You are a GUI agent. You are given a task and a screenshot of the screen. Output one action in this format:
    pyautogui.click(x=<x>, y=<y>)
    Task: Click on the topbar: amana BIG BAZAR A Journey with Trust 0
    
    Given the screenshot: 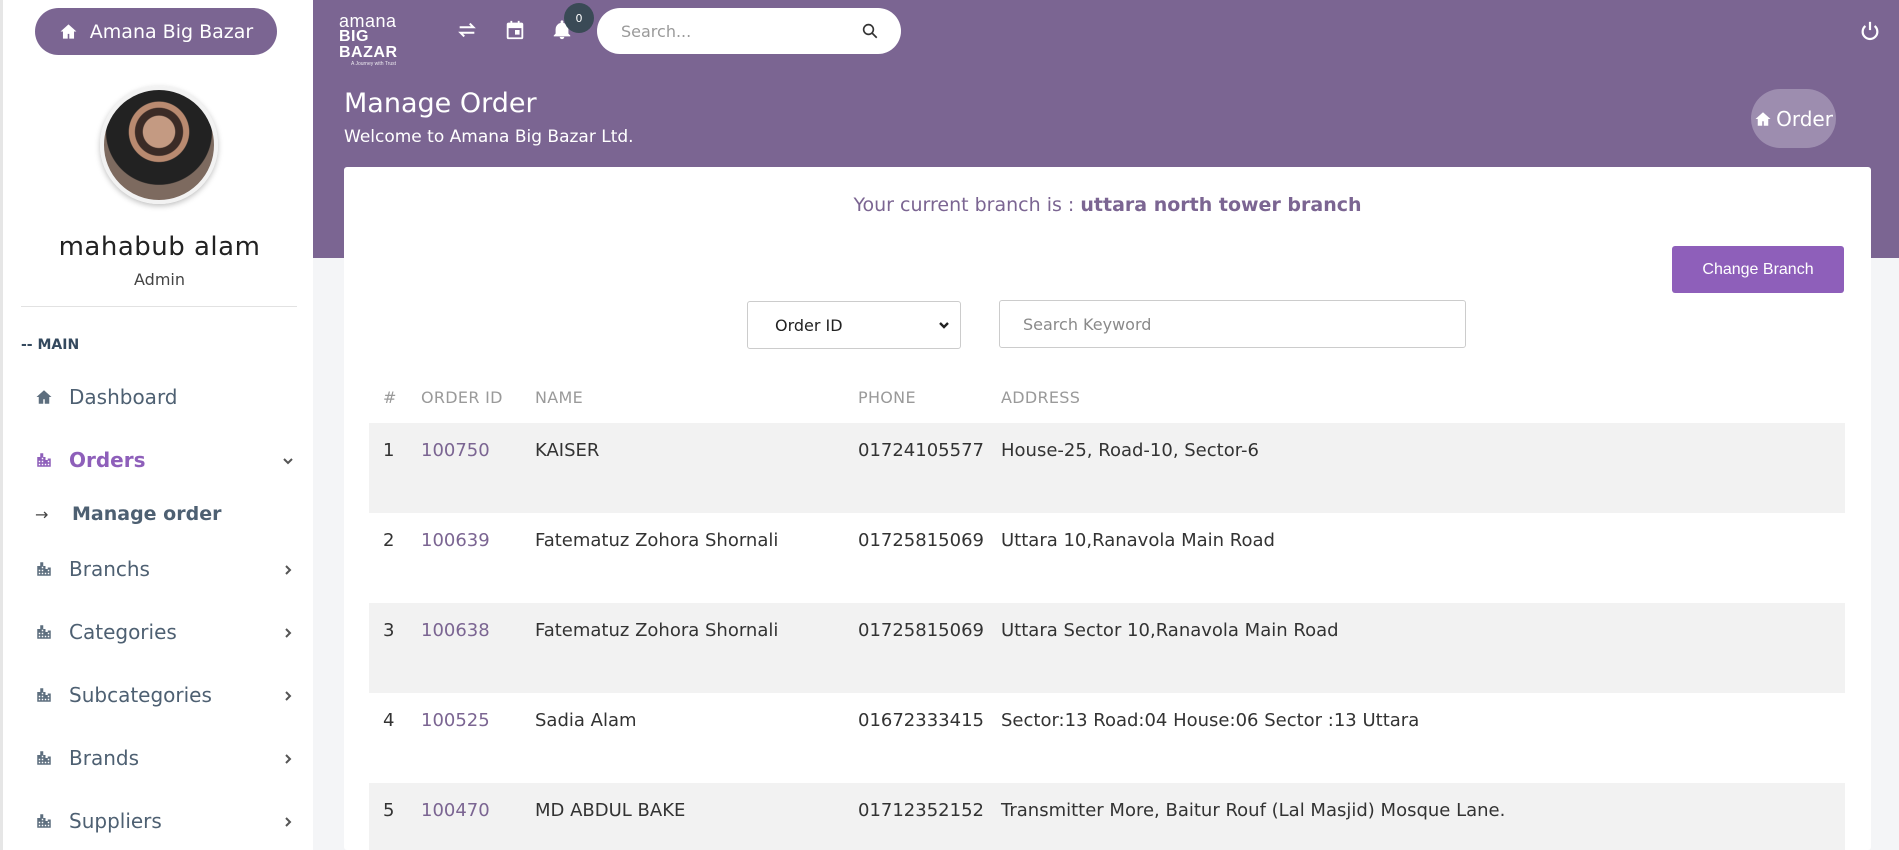 What is the action you would take?
    pyautogui.click(x=1106, y=35)
    